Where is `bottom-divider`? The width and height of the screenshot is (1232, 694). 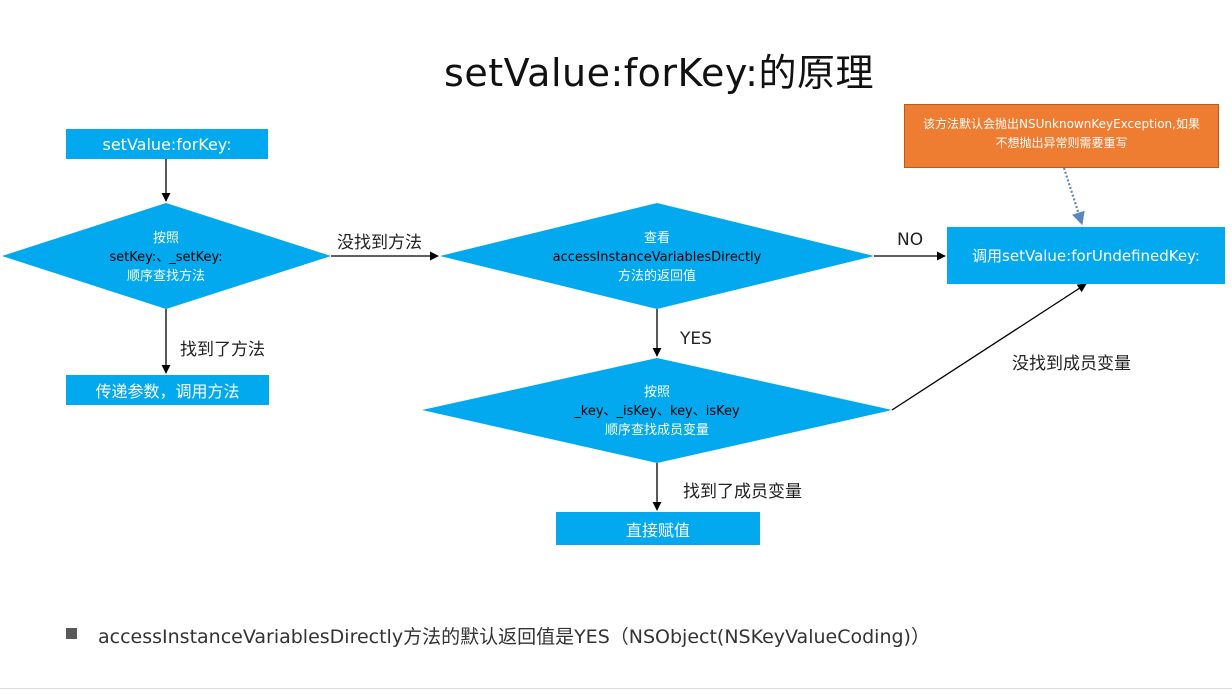
bottom-divider is located at coordinates (616, 688).